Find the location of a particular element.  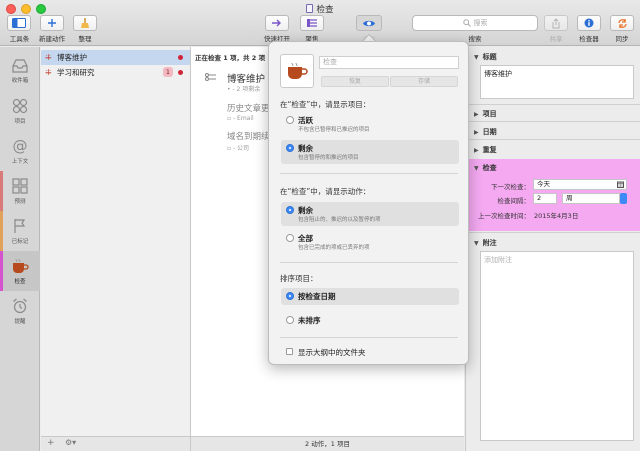

checkbox is located at coordinates (289, 351).